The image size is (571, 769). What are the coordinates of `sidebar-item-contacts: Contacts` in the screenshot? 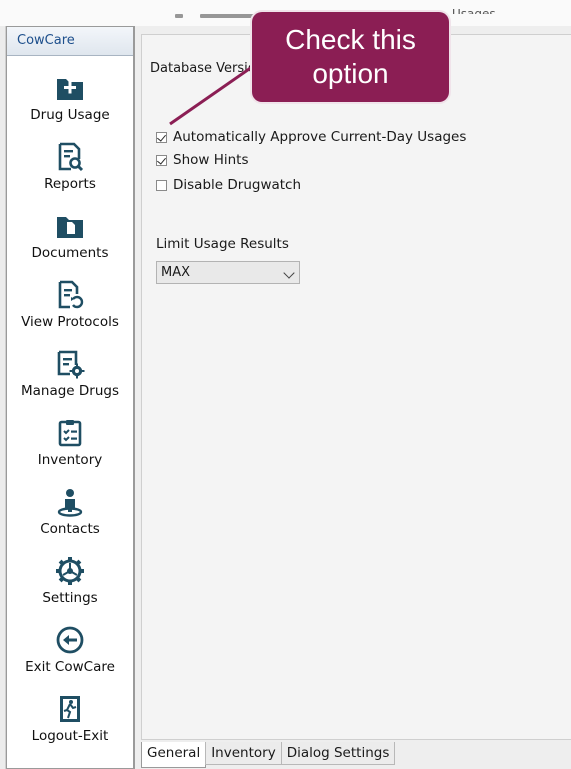 It's located at (70, 518).